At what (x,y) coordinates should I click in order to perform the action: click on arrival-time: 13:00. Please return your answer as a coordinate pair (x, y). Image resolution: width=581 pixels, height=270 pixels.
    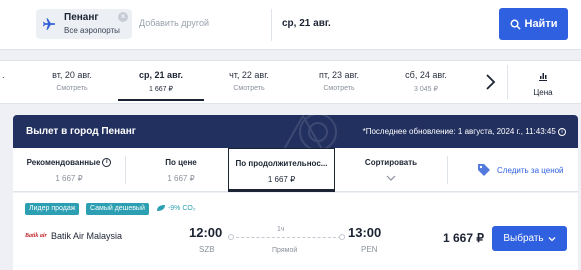
    Looking at the image, I should click on (365, 232).